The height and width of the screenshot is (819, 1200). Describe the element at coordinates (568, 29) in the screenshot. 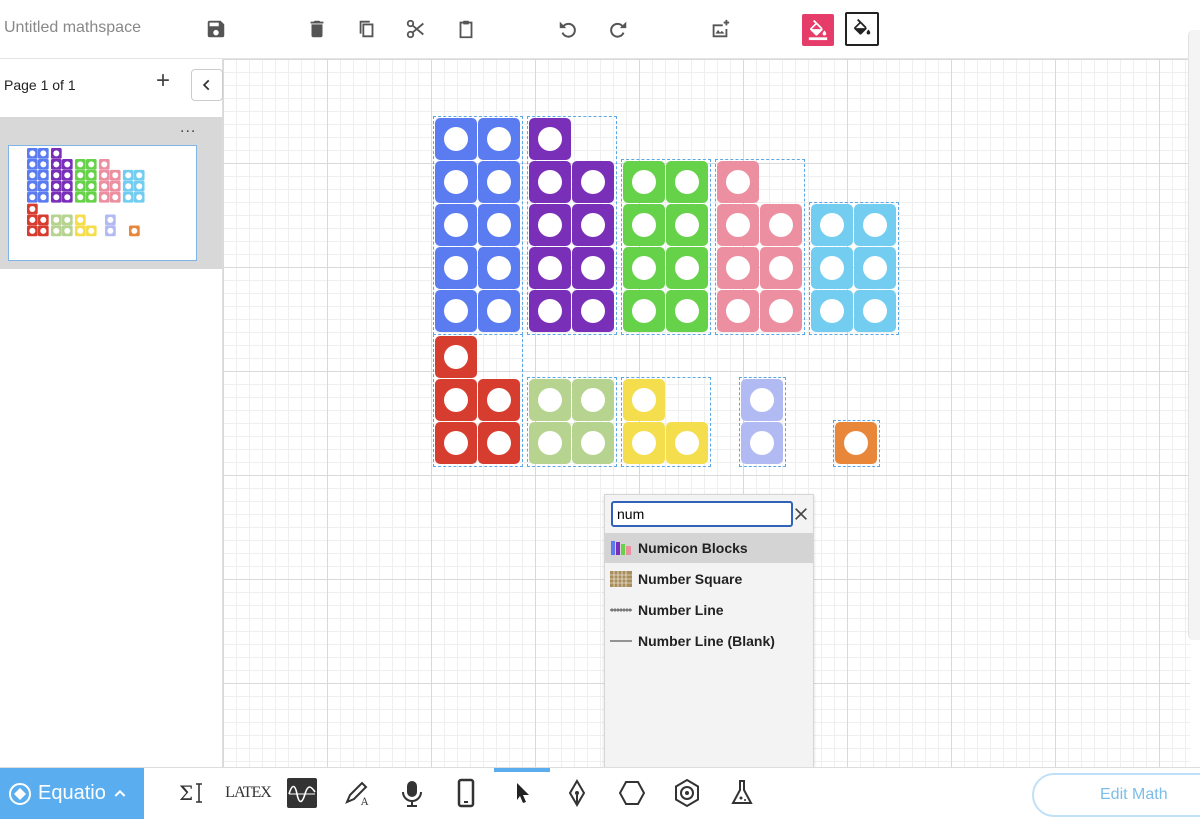

I see `undo-icon` at that location.